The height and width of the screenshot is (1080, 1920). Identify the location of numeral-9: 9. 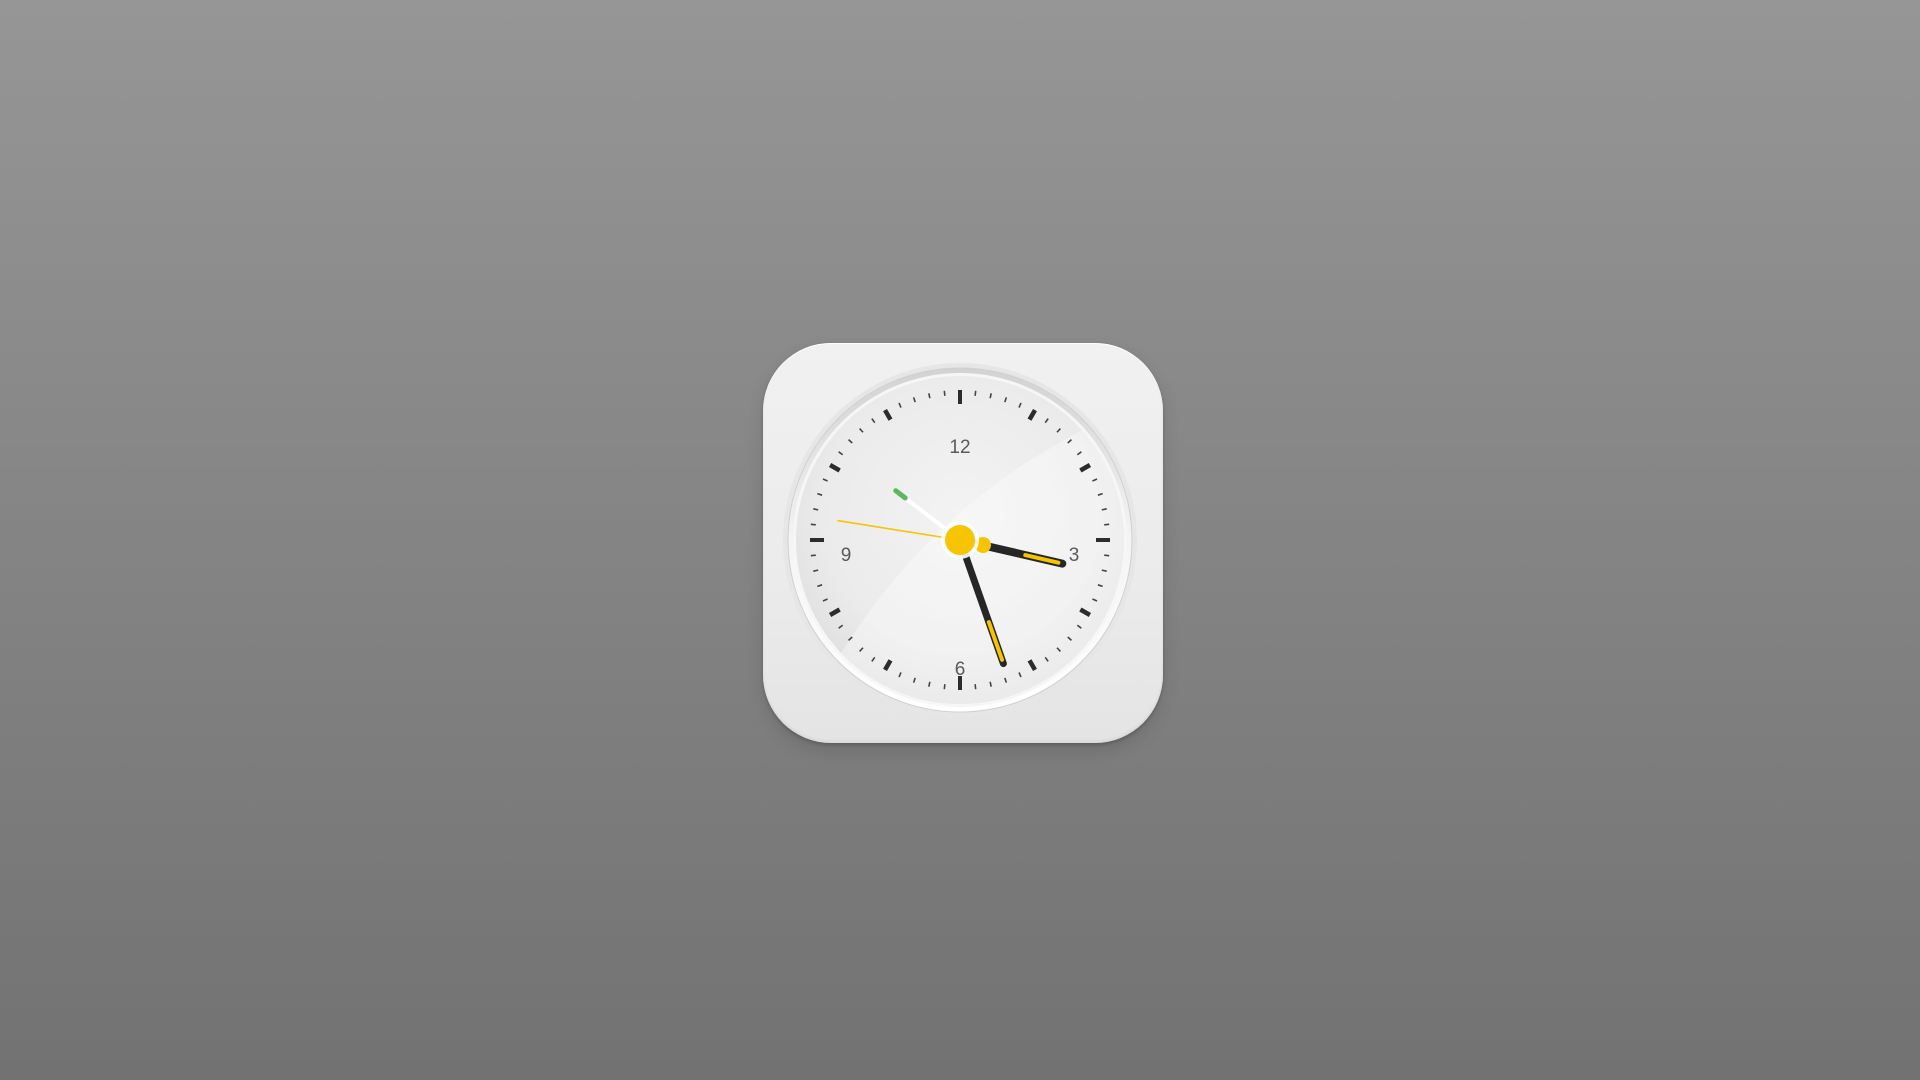
(846, 555).